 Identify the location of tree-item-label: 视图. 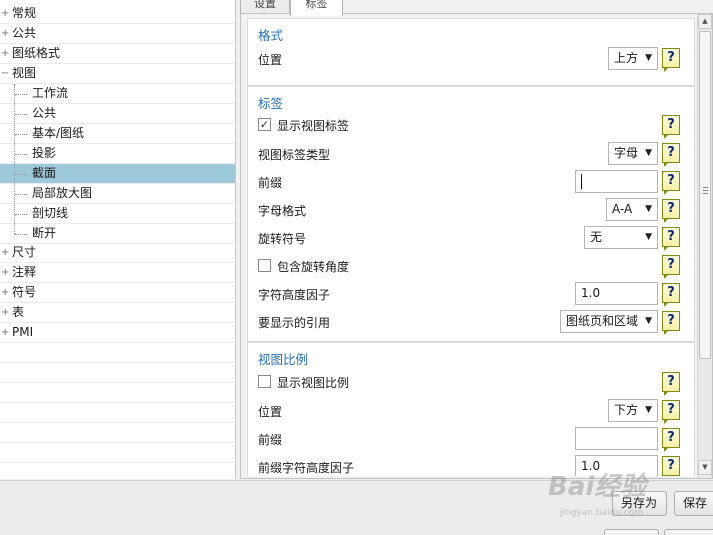
(24, 73).